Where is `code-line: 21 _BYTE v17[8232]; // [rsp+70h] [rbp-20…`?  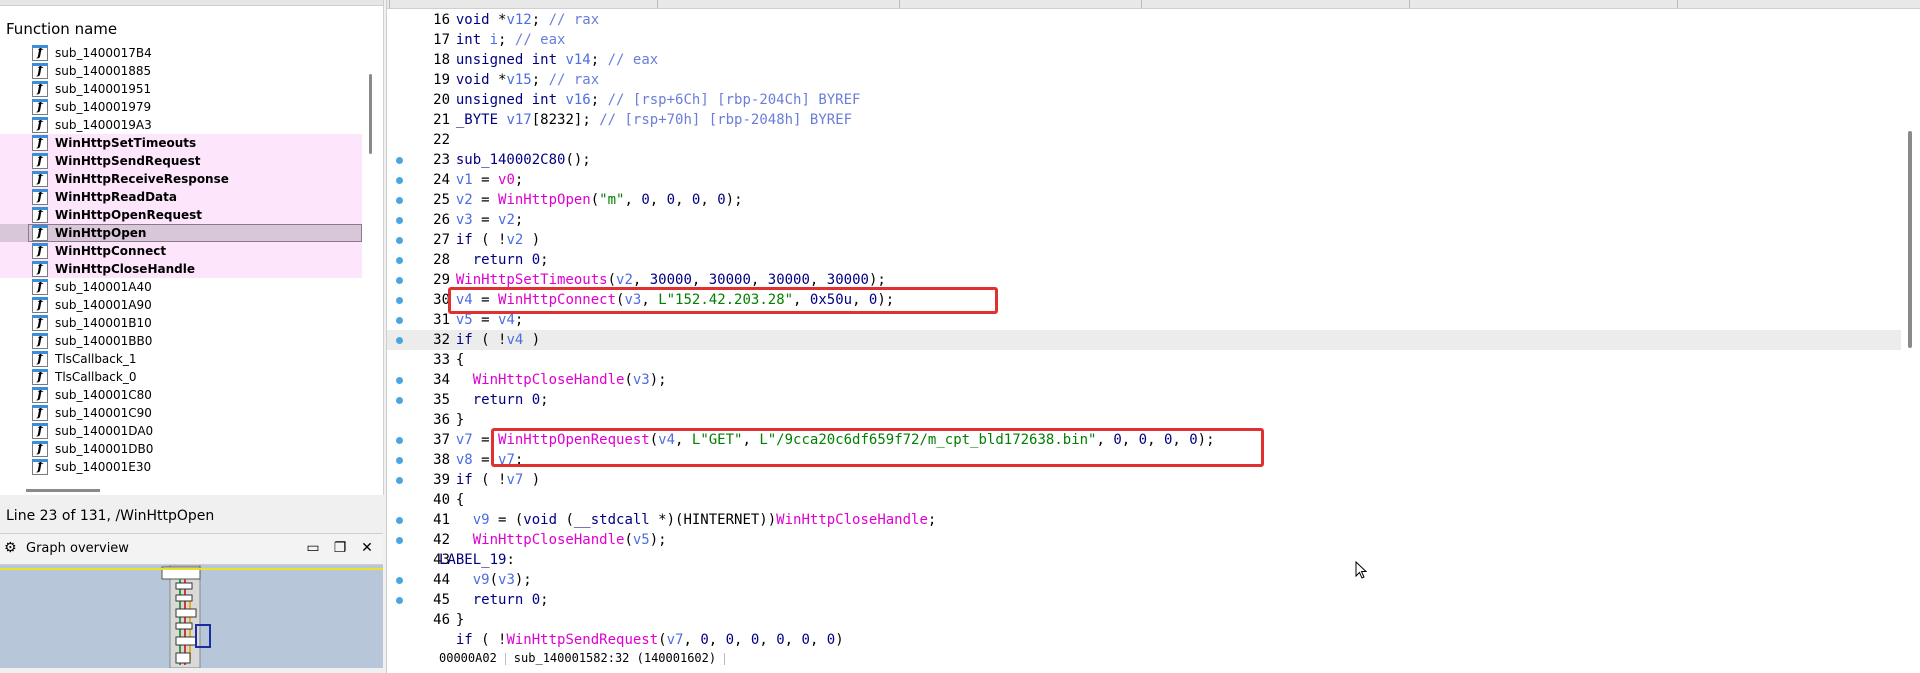
code-line: 21 _BYTE v17[8232]; // [rsp+70h] [rbp-20… is located at coordinates (1144, 120).